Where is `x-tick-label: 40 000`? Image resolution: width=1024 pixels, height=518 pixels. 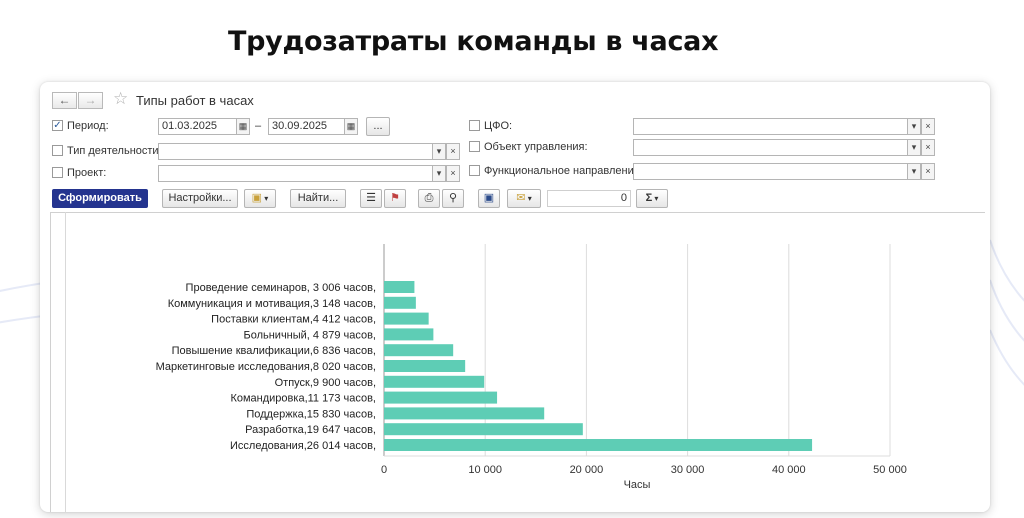
x-tick-label: 40 000 is located at coordinates (789, 470).